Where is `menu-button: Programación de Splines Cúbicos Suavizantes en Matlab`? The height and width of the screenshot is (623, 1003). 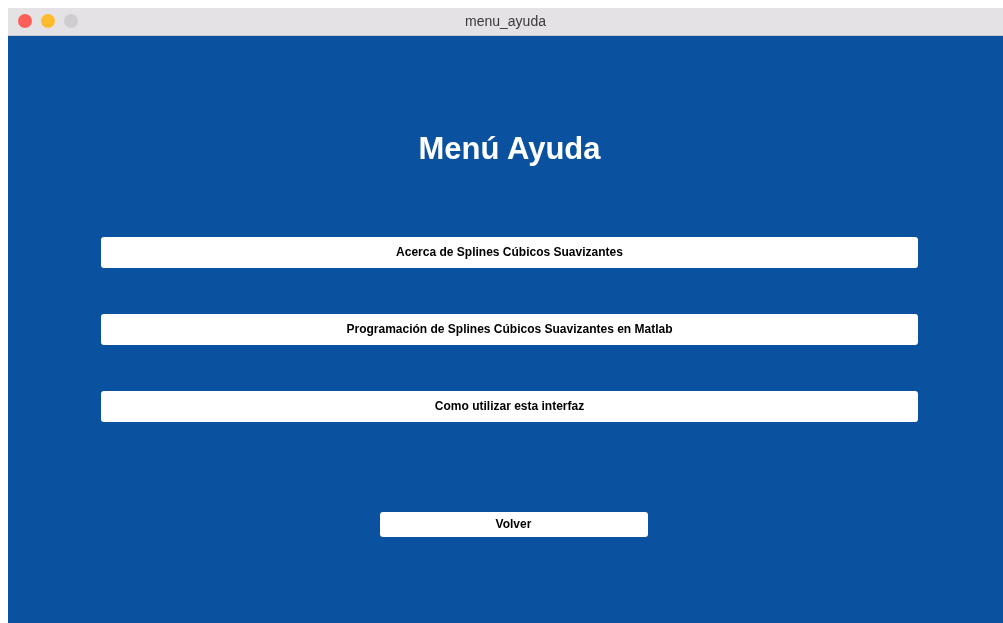
menu-button: Programación de Splines Cúbicos Suavizantes en Matlab is located at coordinates (509, 329).